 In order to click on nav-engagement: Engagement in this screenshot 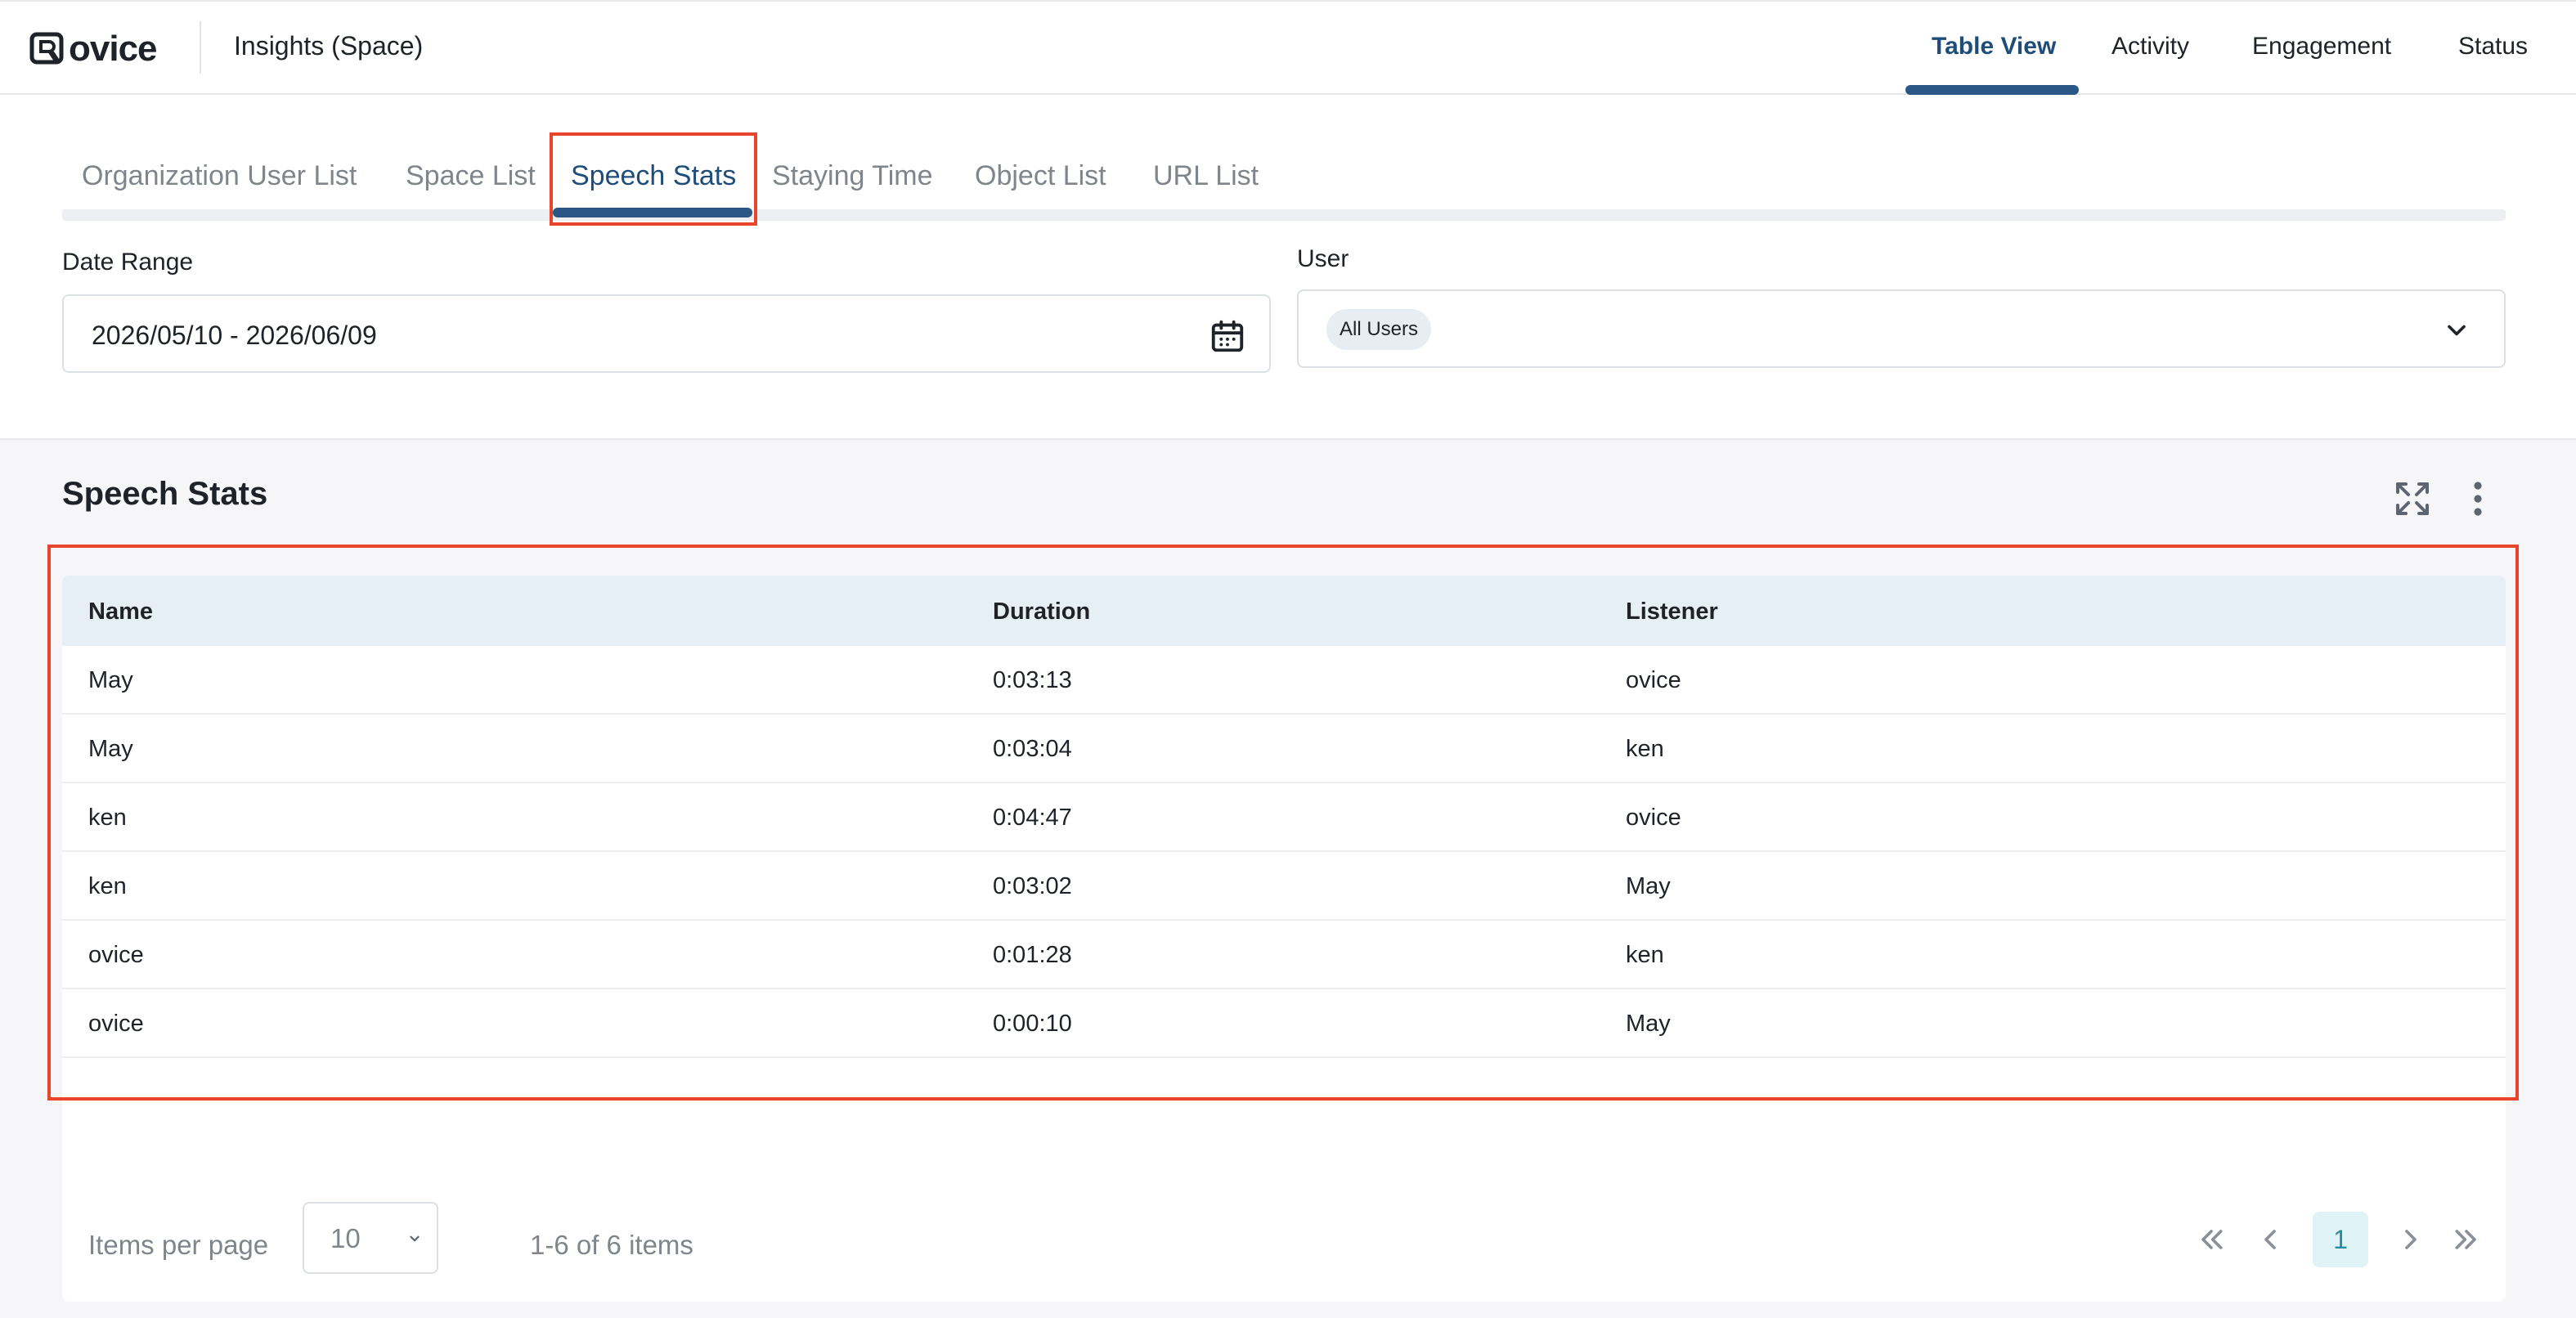, I will do `click(2321, 47)`.